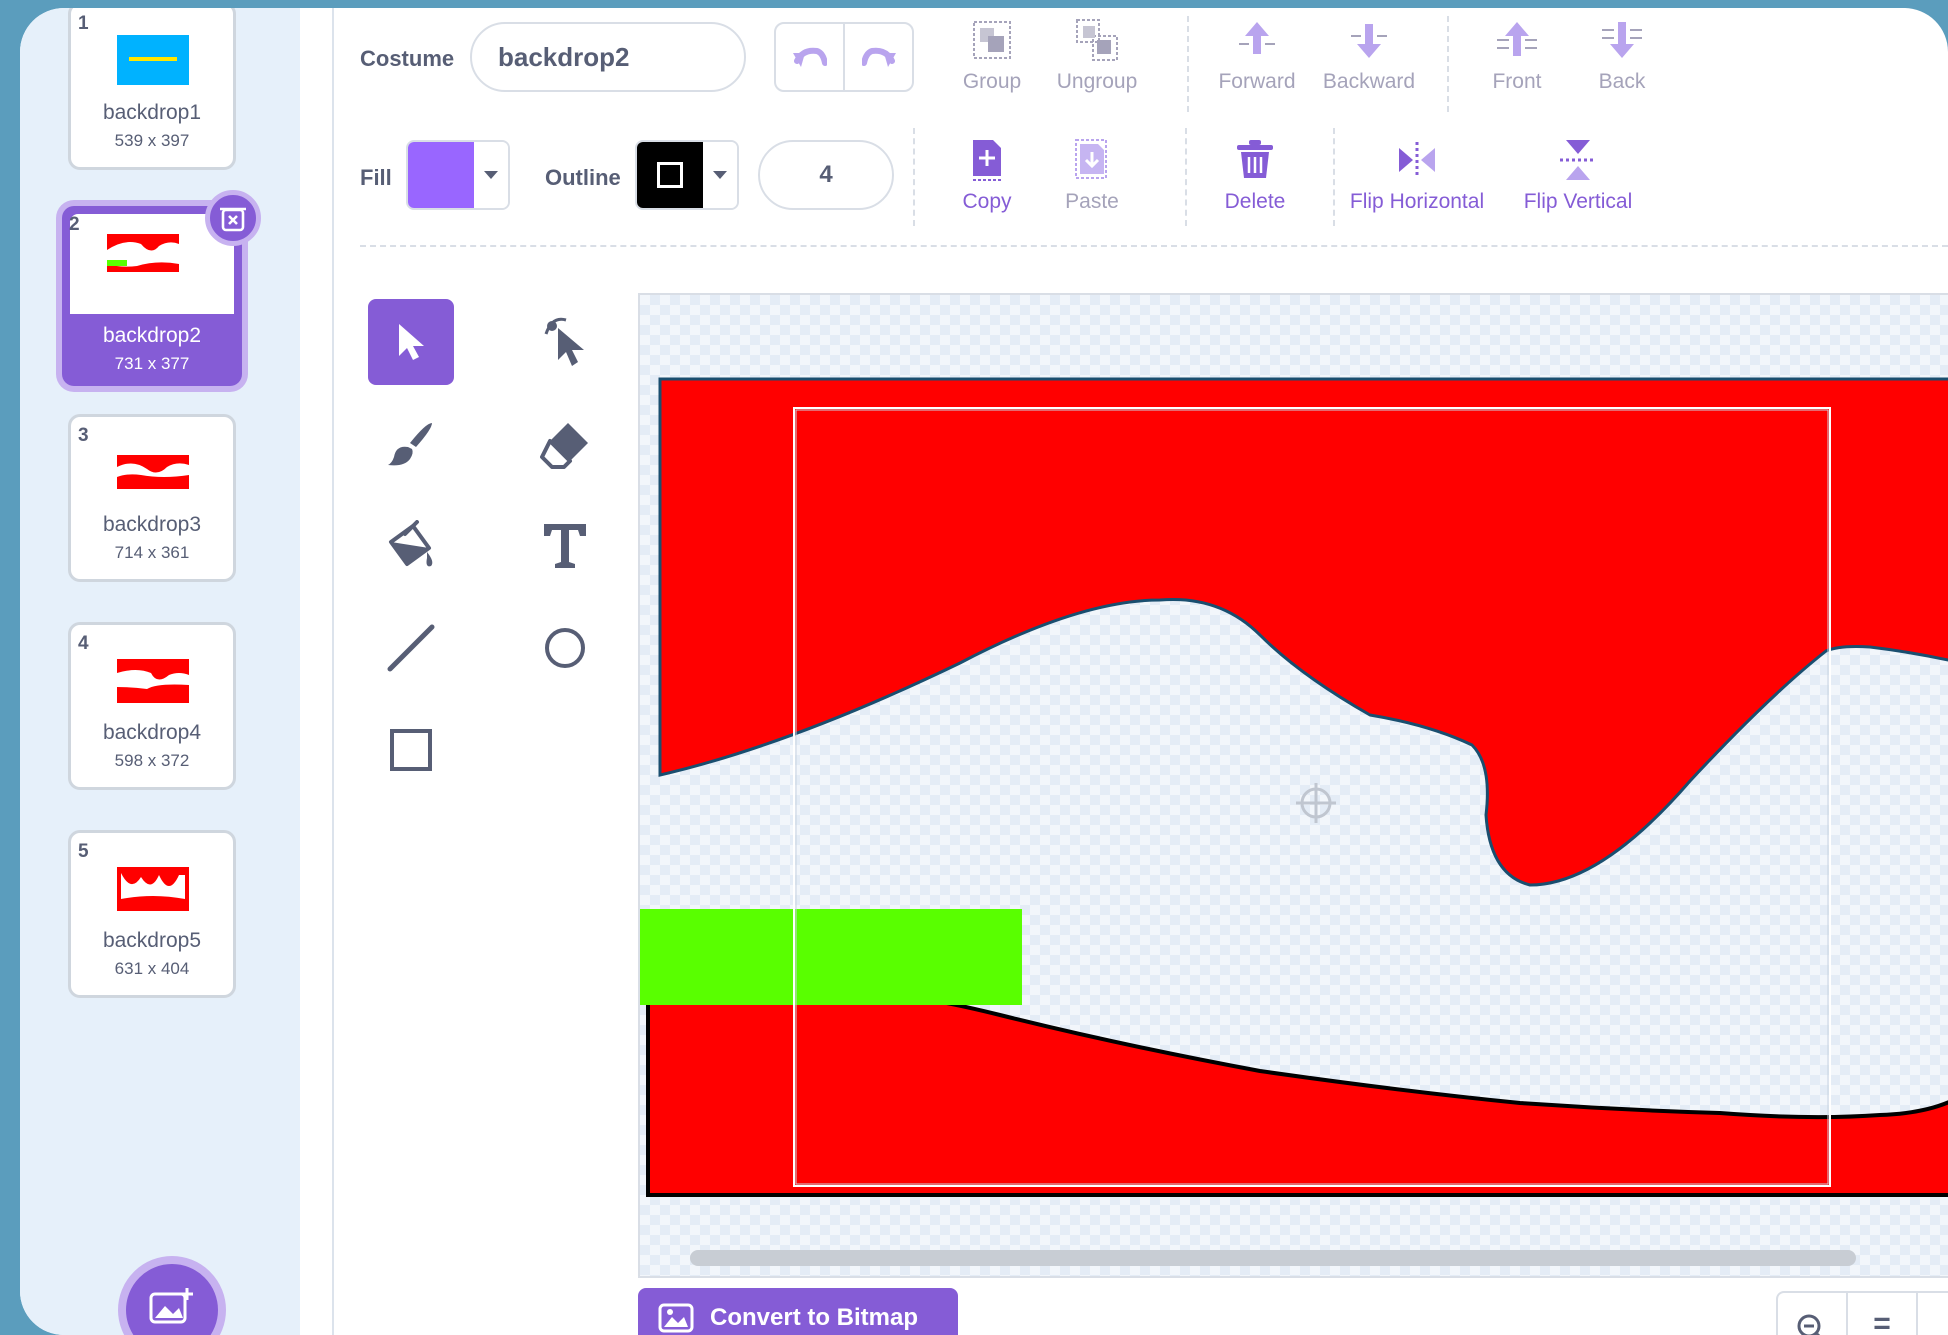 This screenshot has width=1948, height=1335. I want to click on backward-label: Backward, so click(1369, 81).